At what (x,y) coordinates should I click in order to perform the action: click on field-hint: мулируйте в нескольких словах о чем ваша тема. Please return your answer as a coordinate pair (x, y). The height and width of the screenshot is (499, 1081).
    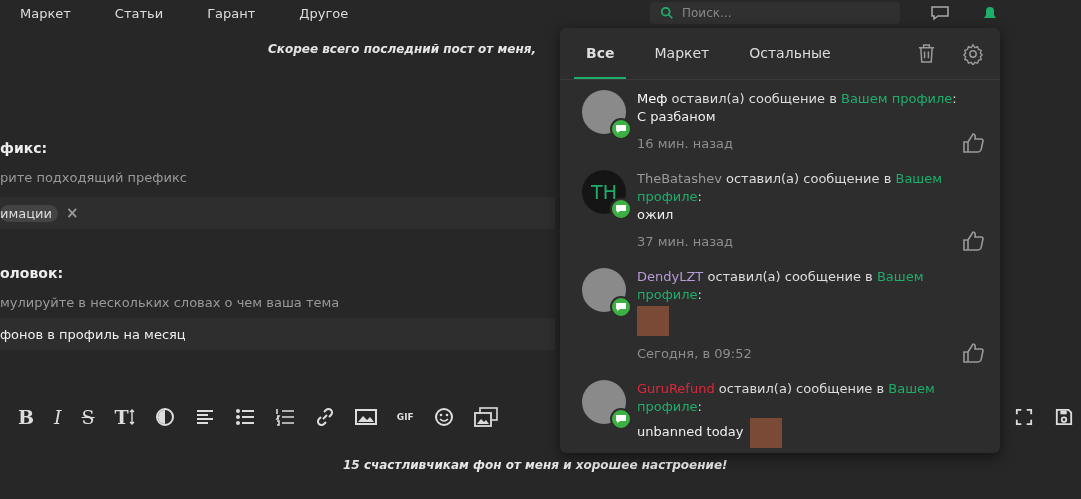
    Looking at the image, I should click on (170, 302).